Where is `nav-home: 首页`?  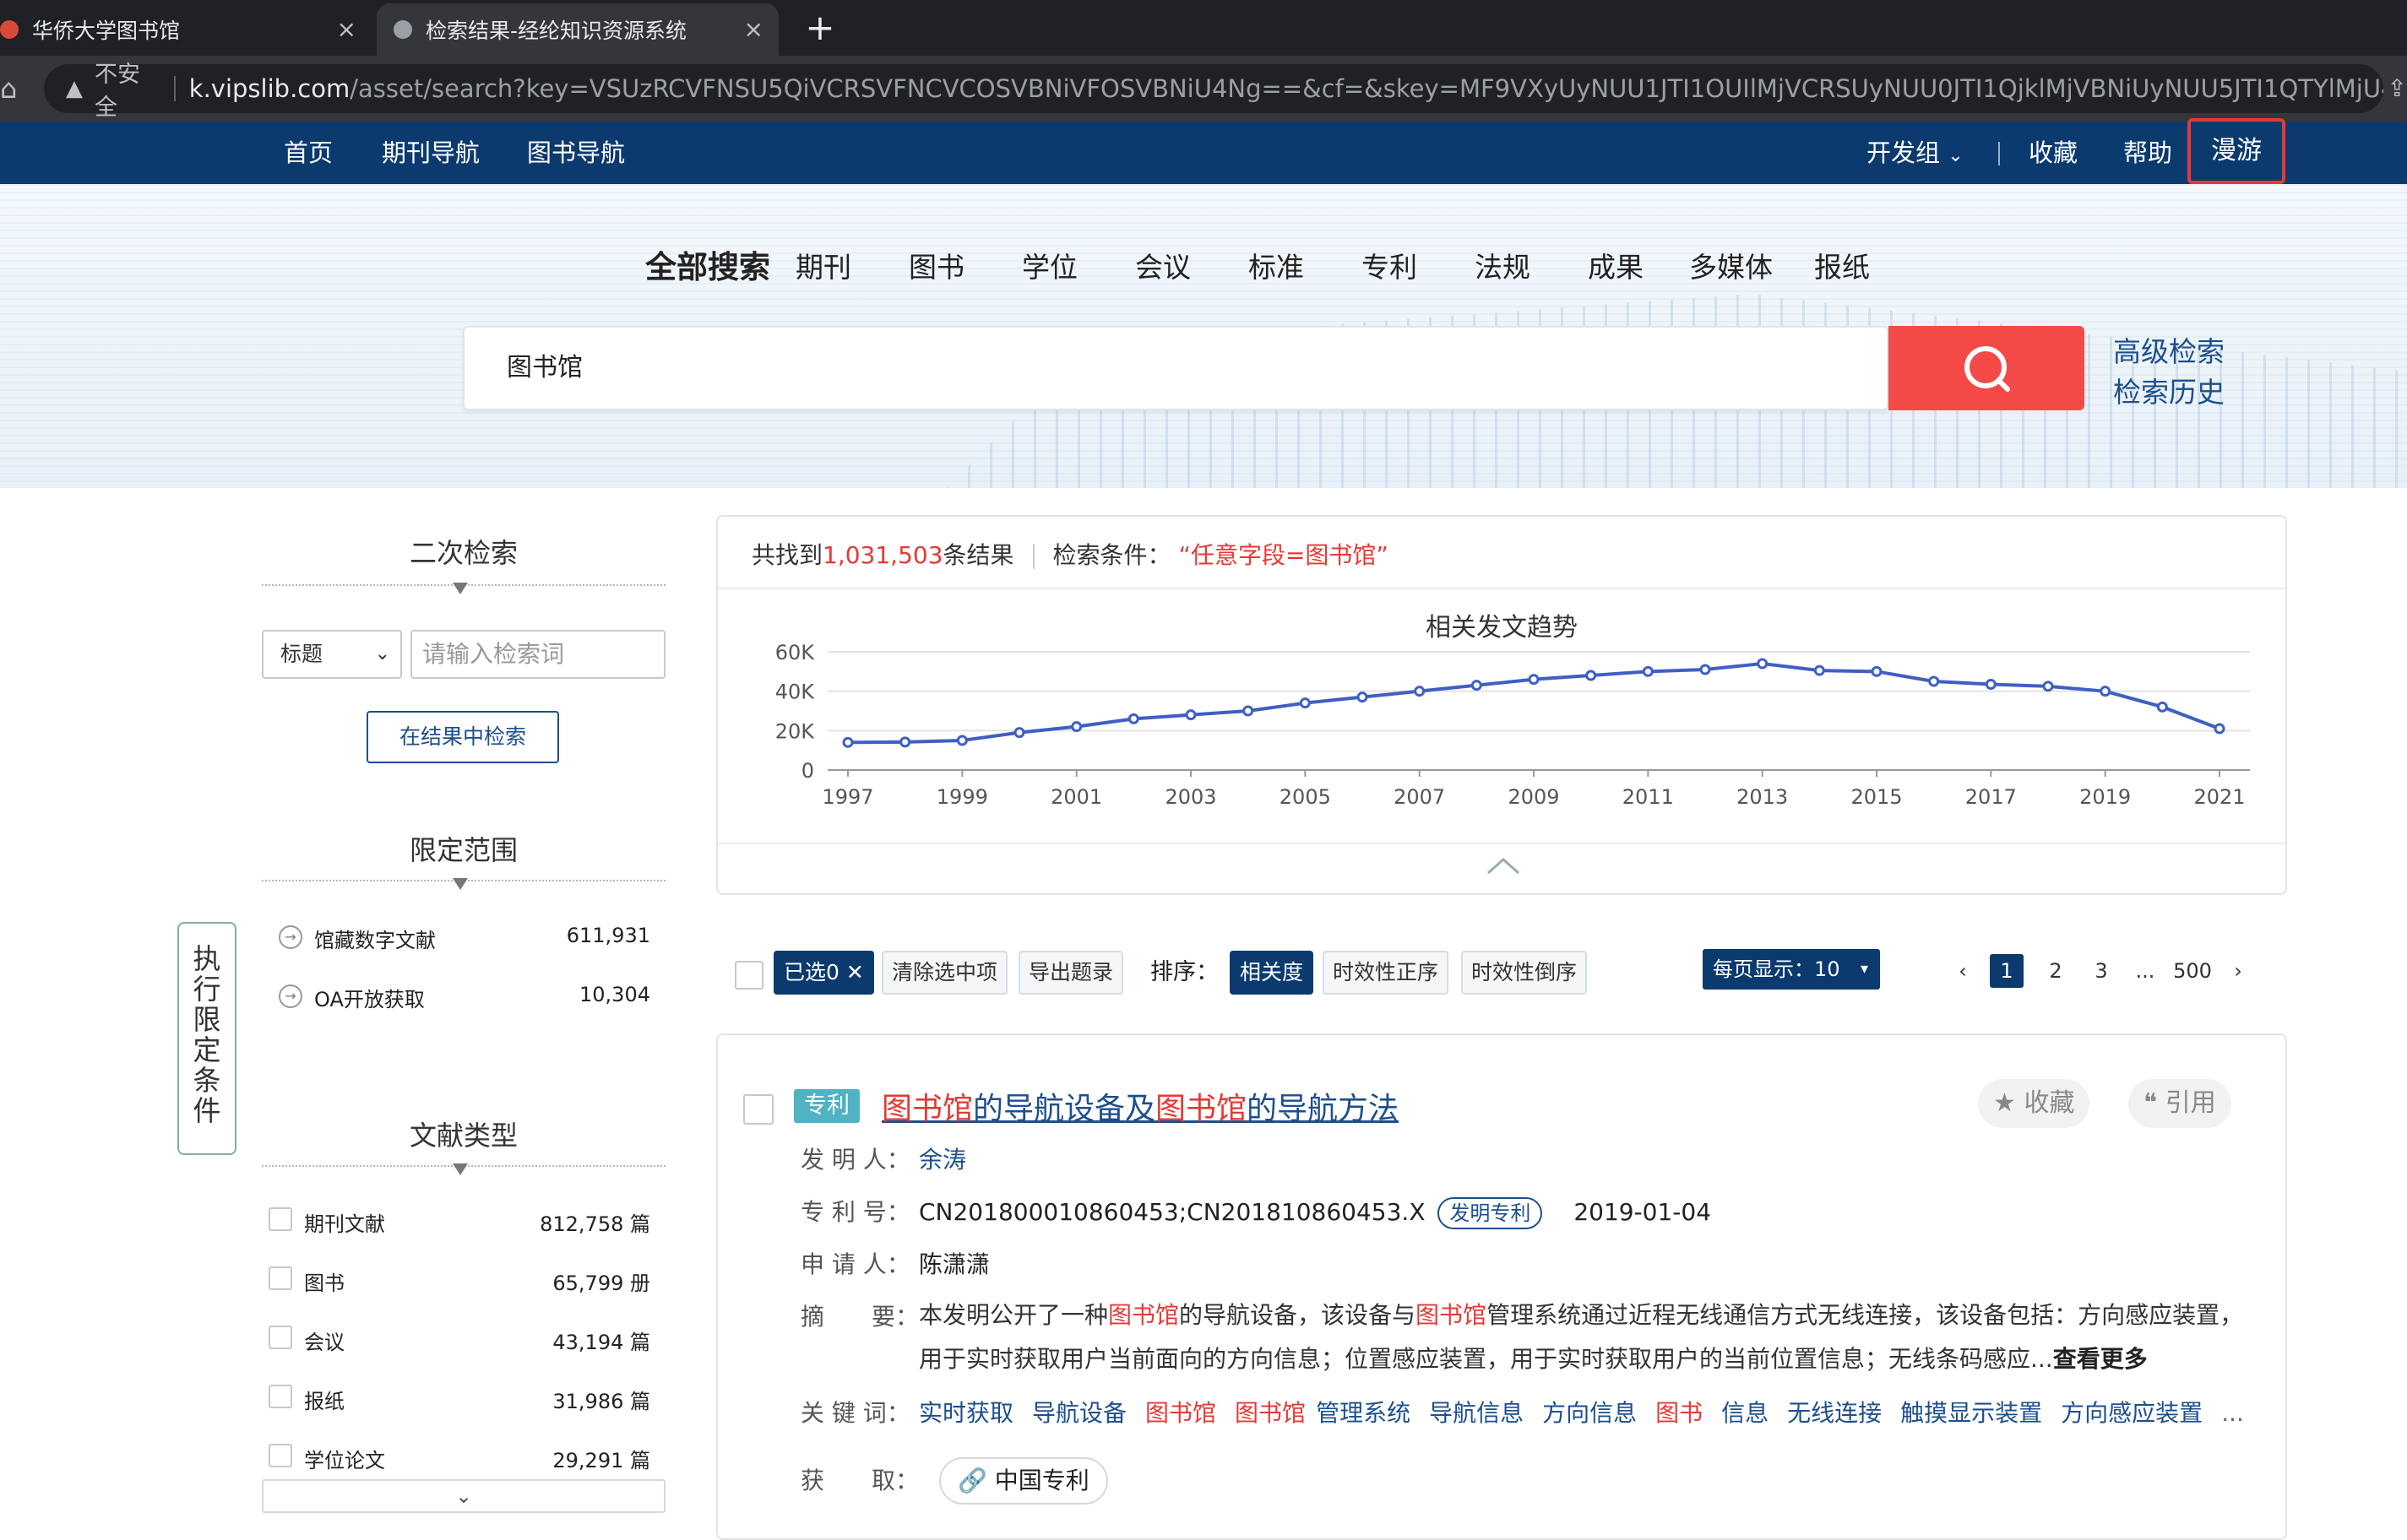
nav-home: 首页 is located at coordinates (308, 153).